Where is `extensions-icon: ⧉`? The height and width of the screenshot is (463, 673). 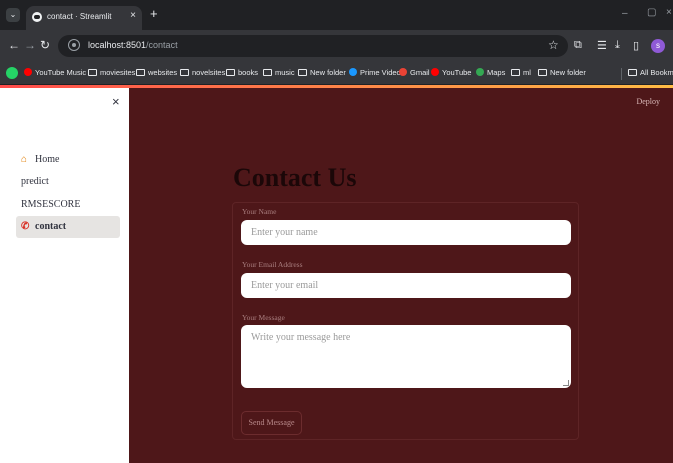
extensions-icon: ⧉ is located at coordinates (578, 45).